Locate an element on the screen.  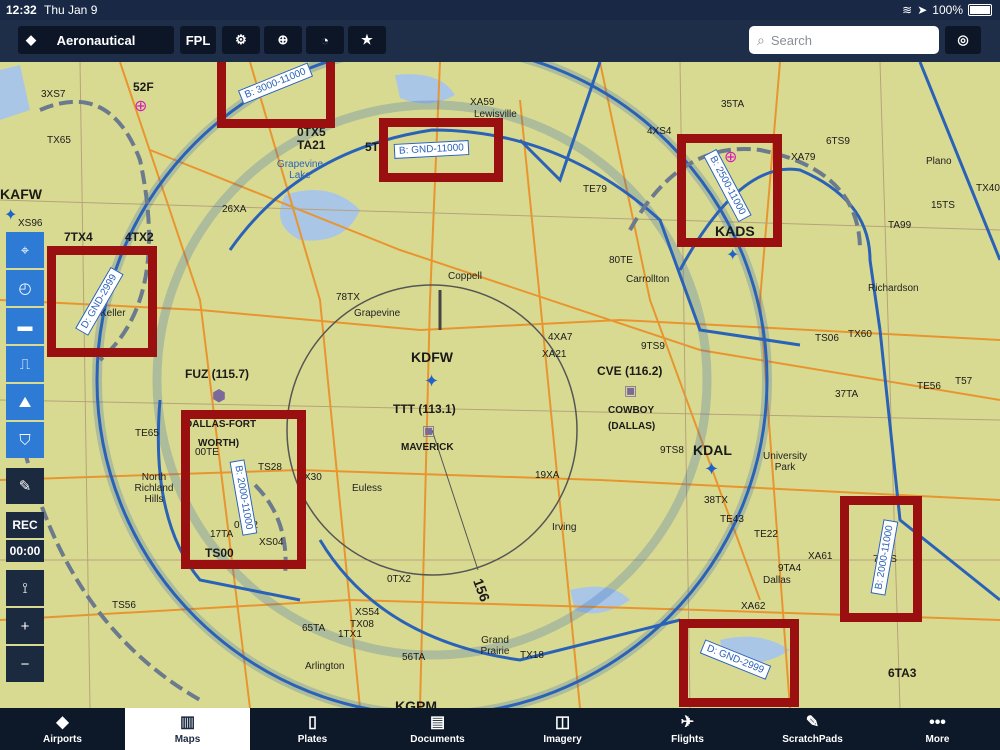
settings-button: ⚙ is located at coordinates (241, 40).